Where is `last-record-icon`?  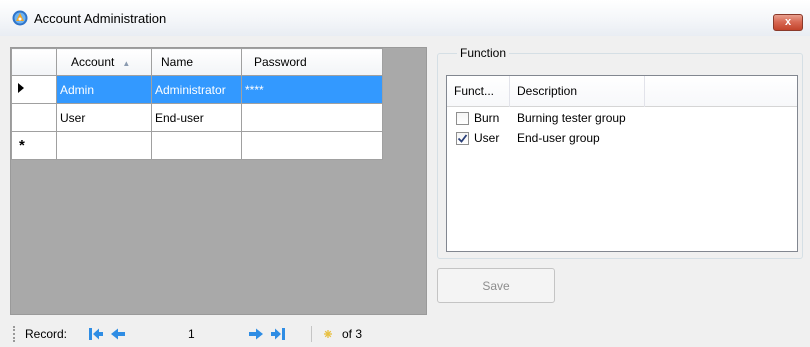
last-record-icon is located at coordinates (278, 334).